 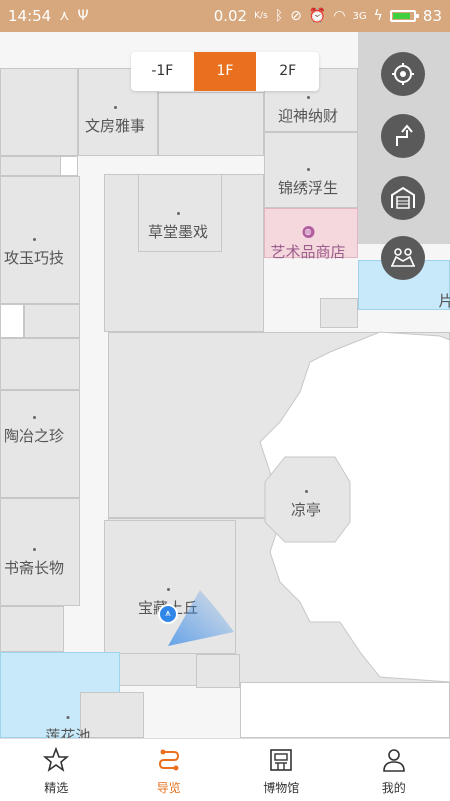 What do you see at coordinates (307, 244) in the screenshot?
I see `label-shop: ◍艺术品商店` at bounding box center [307, 244].